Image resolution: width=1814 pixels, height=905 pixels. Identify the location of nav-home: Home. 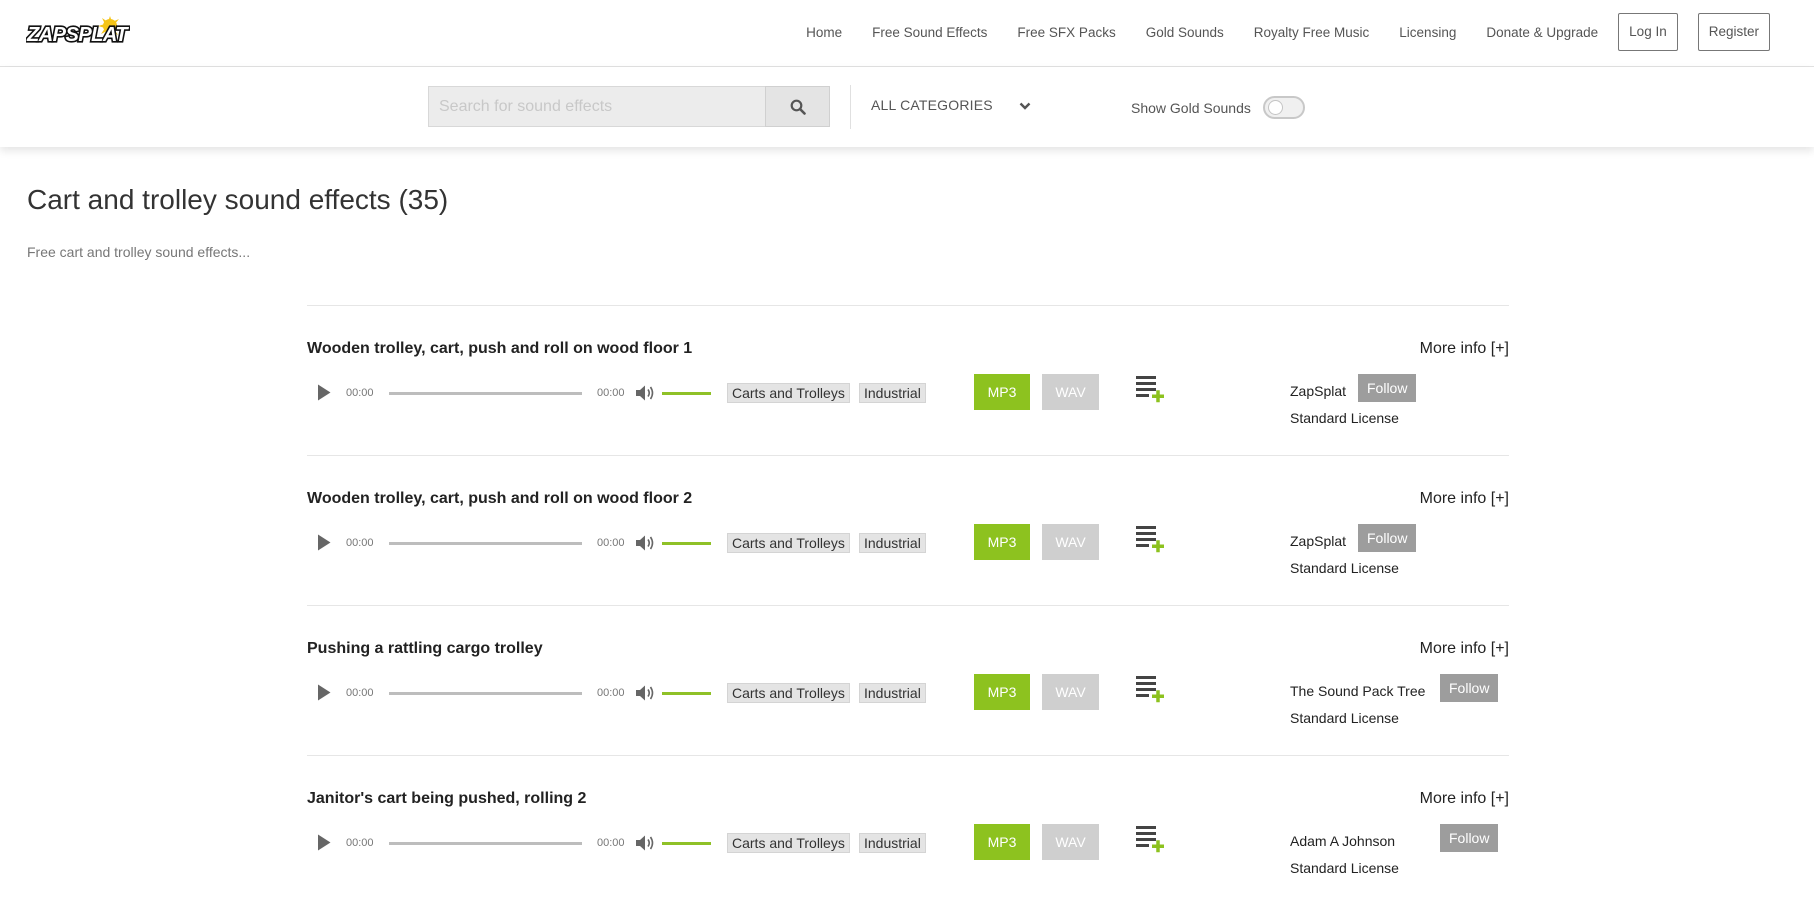
(824, 32).